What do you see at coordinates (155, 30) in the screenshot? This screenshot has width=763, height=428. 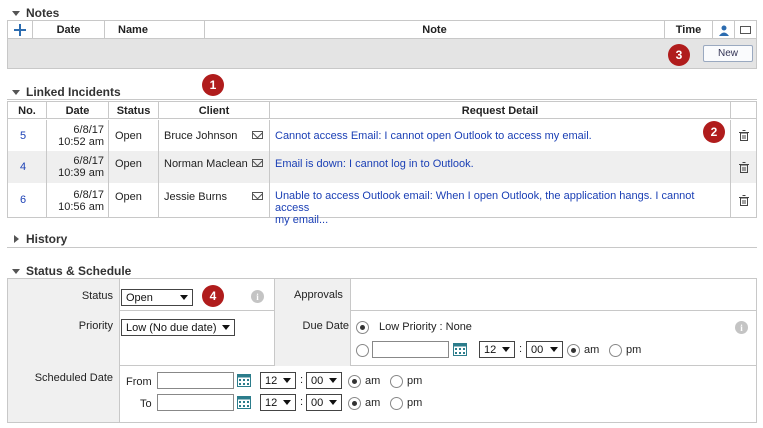 I see `col-name: Name` at bounding box center [155, 30].